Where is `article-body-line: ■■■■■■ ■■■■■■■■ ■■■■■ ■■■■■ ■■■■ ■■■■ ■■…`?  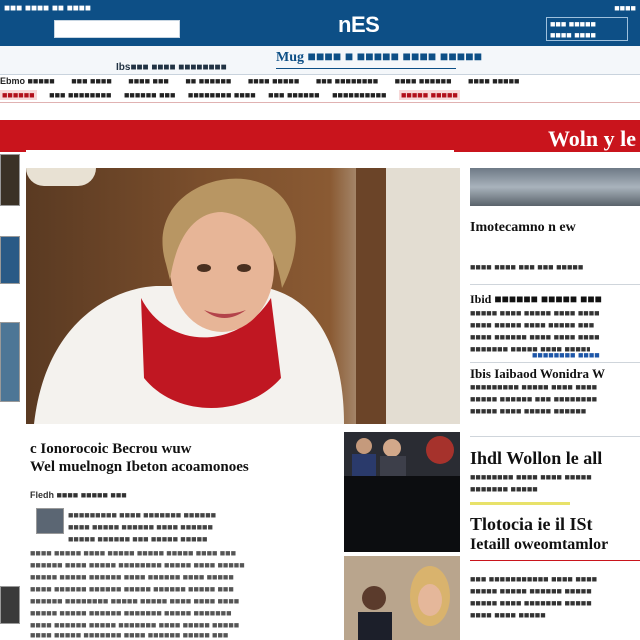
article-body-line: ■■■■■■ ■■■■■■■■ ■■■■■ ■■■■■ ■■■■ ■■■■ ■■… is located at coordinates (135, 601).